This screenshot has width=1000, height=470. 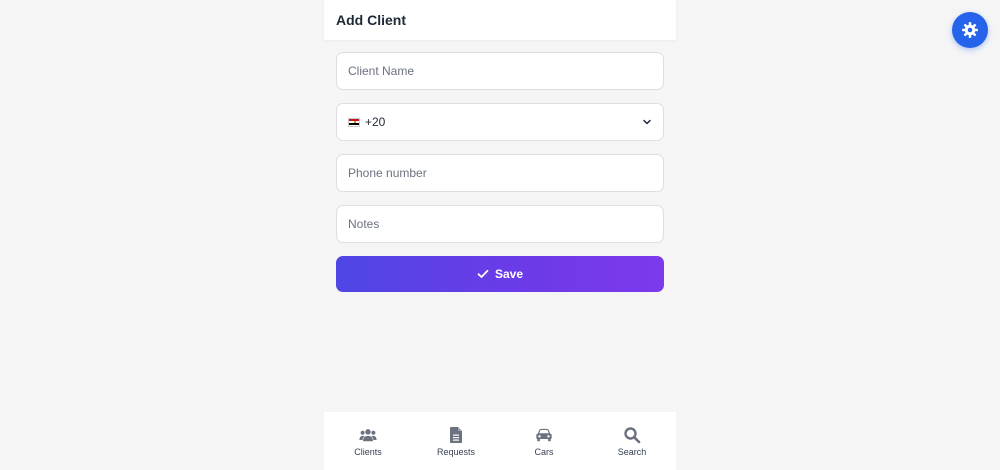 I want to click on nav-item-search: Search, so click(x=632, y=441).